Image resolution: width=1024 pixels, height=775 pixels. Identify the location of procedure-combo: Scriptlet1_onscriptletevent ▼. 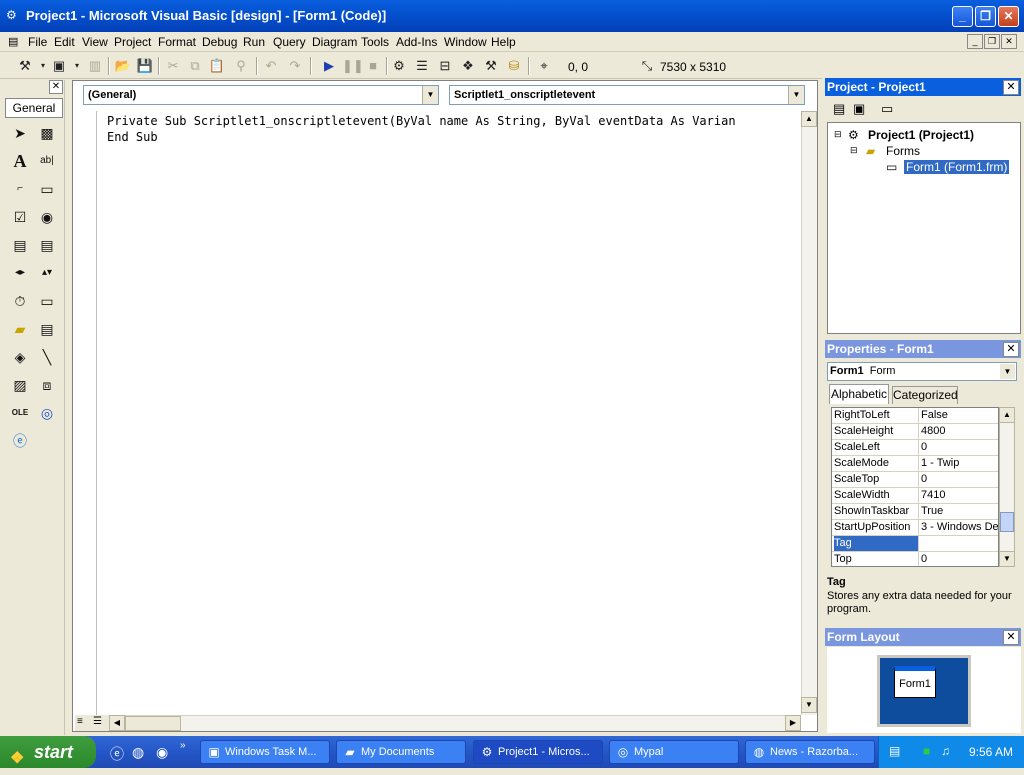
(627, 95).